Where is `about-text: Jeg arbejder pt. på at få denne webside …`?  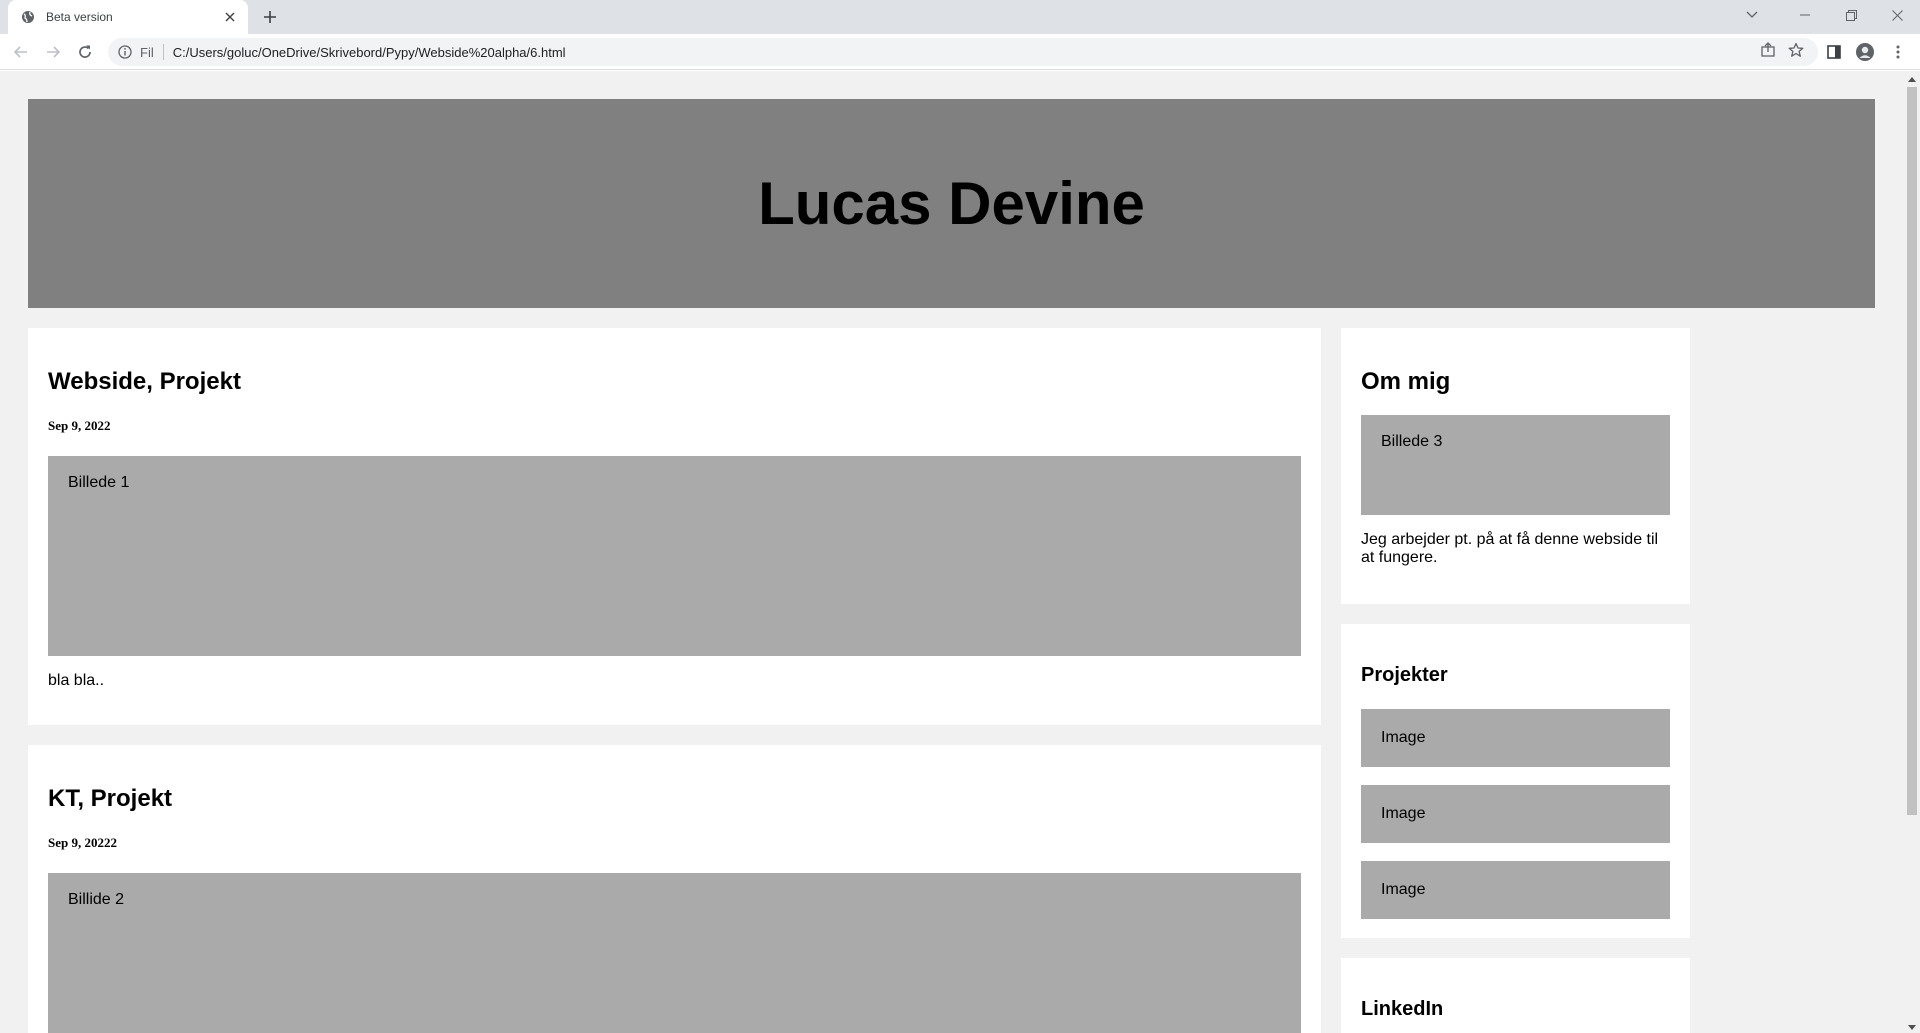
about-text: Jeg arbejder pt. på at få denne webside … is located at coordinates (1510, 548).